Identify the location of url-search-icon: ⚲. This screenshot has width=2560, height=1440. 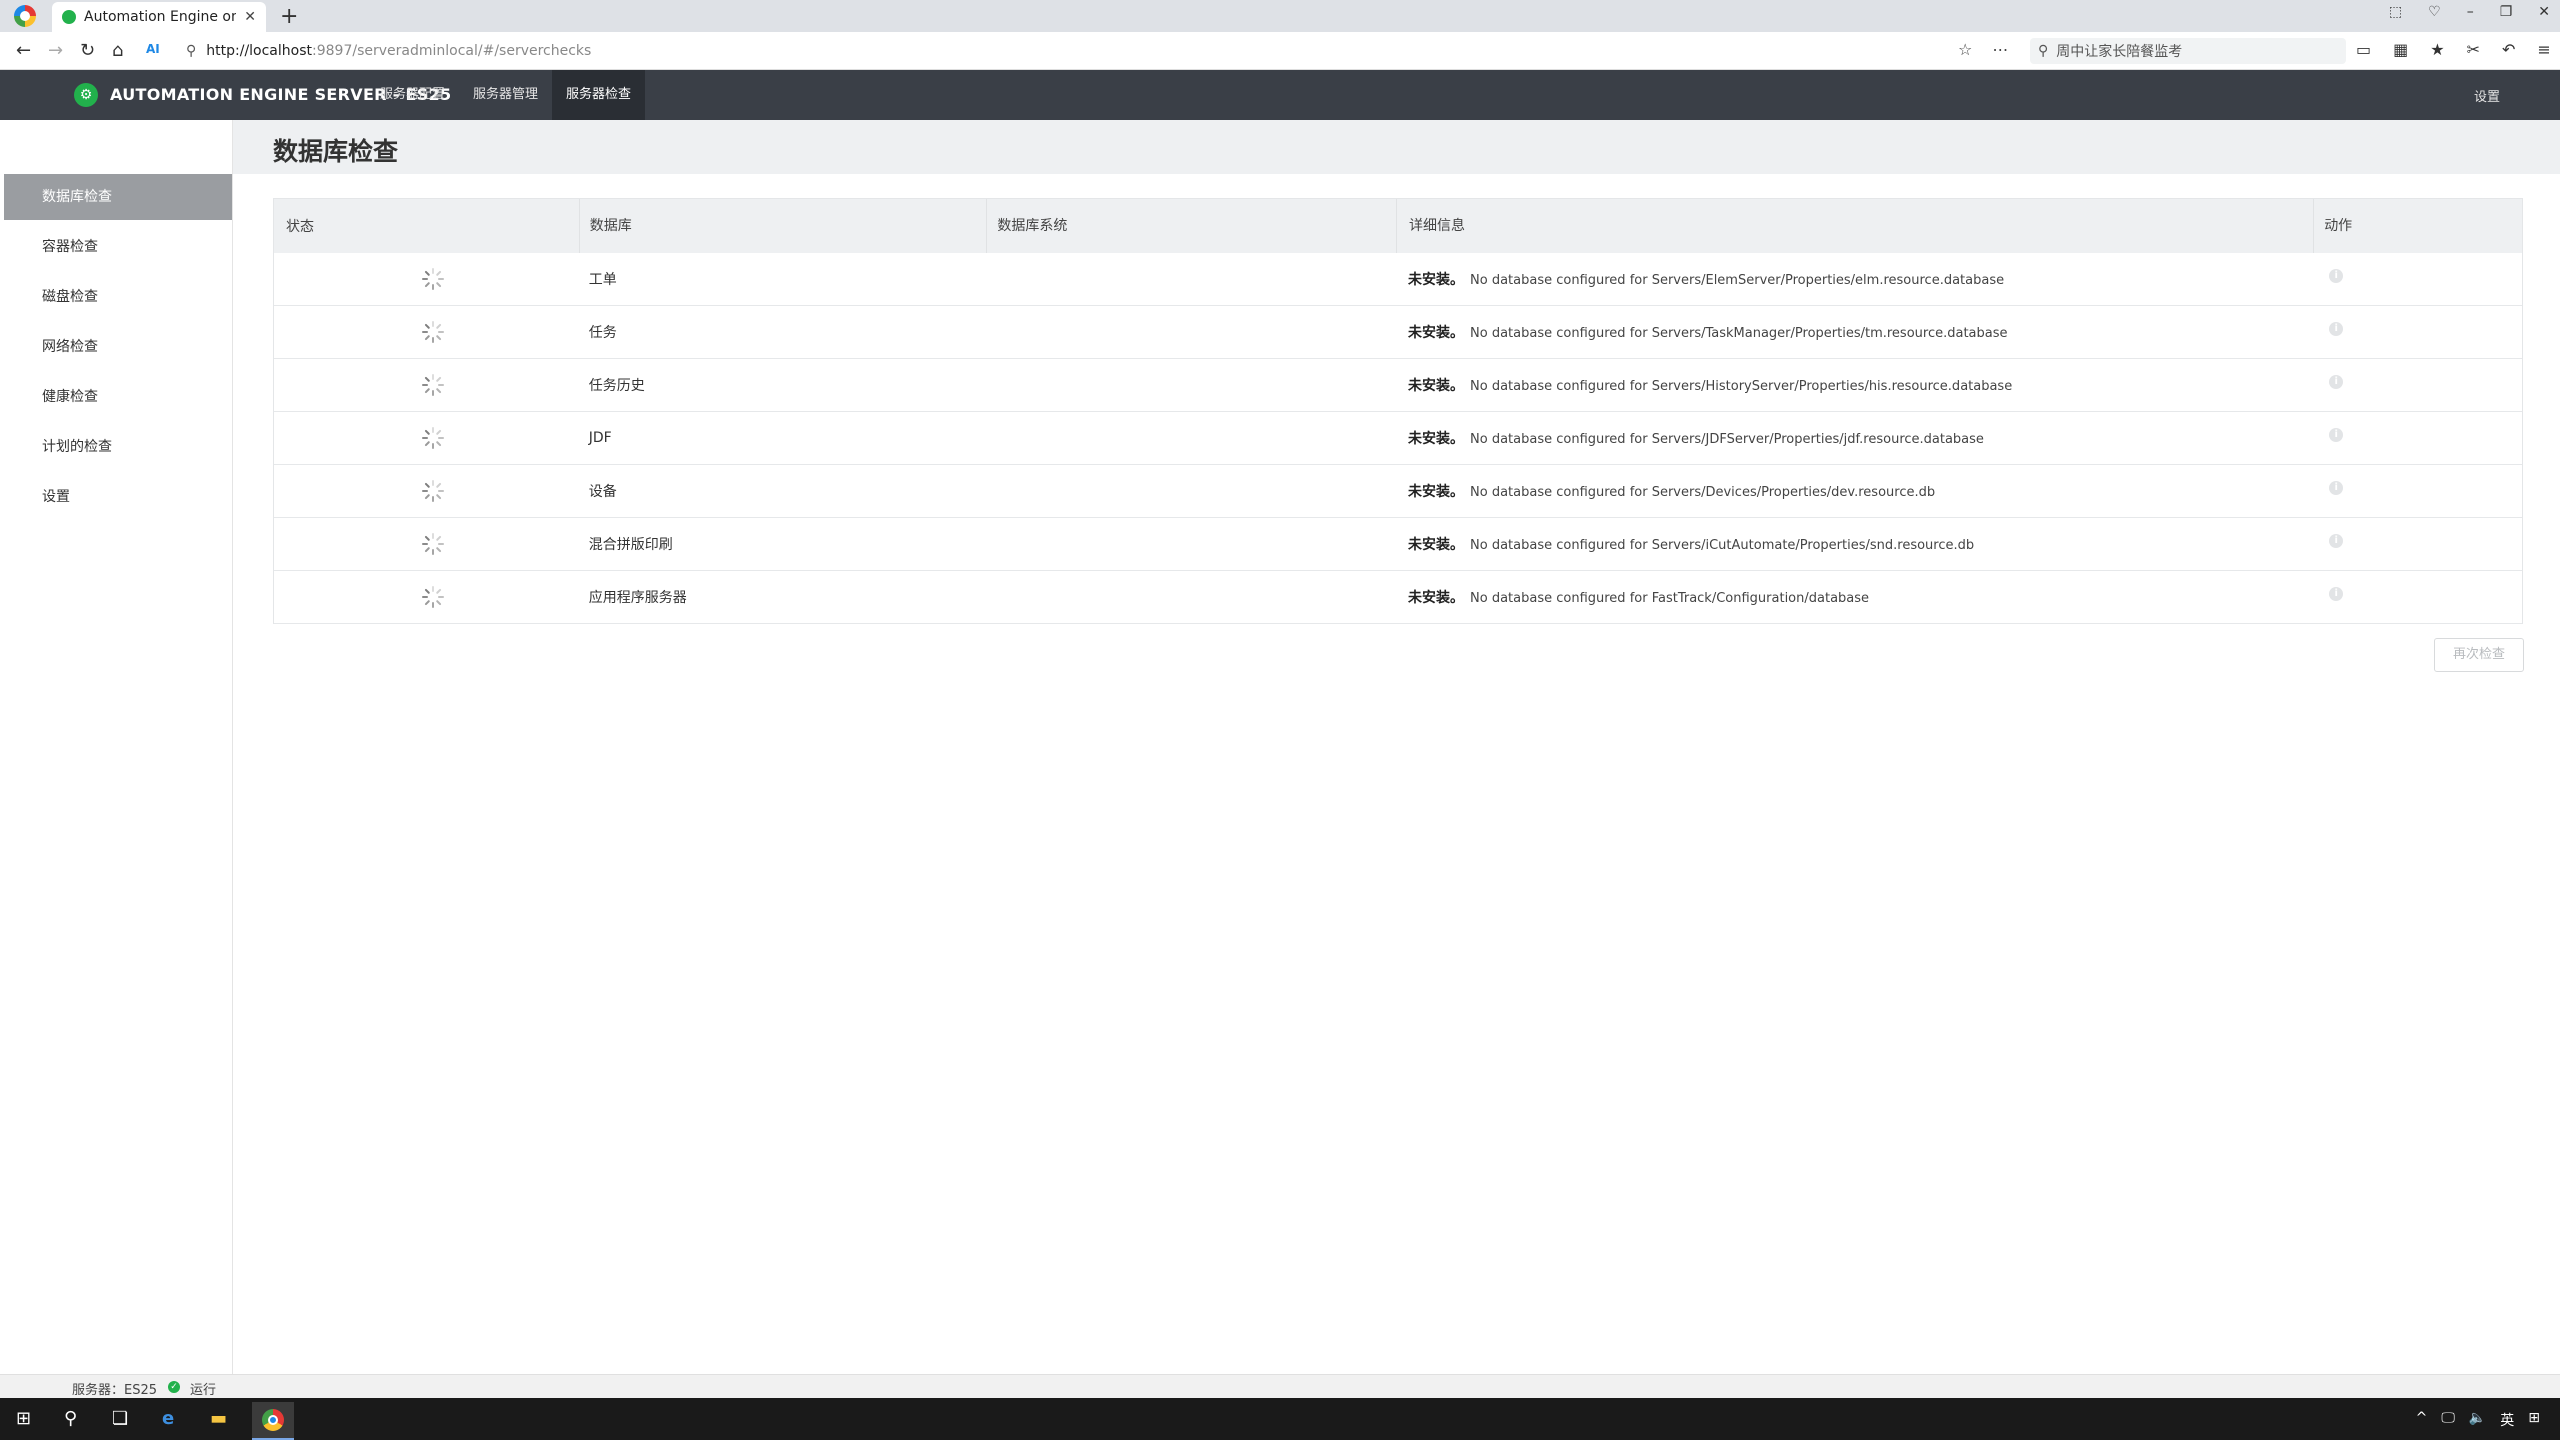
(191, 51).